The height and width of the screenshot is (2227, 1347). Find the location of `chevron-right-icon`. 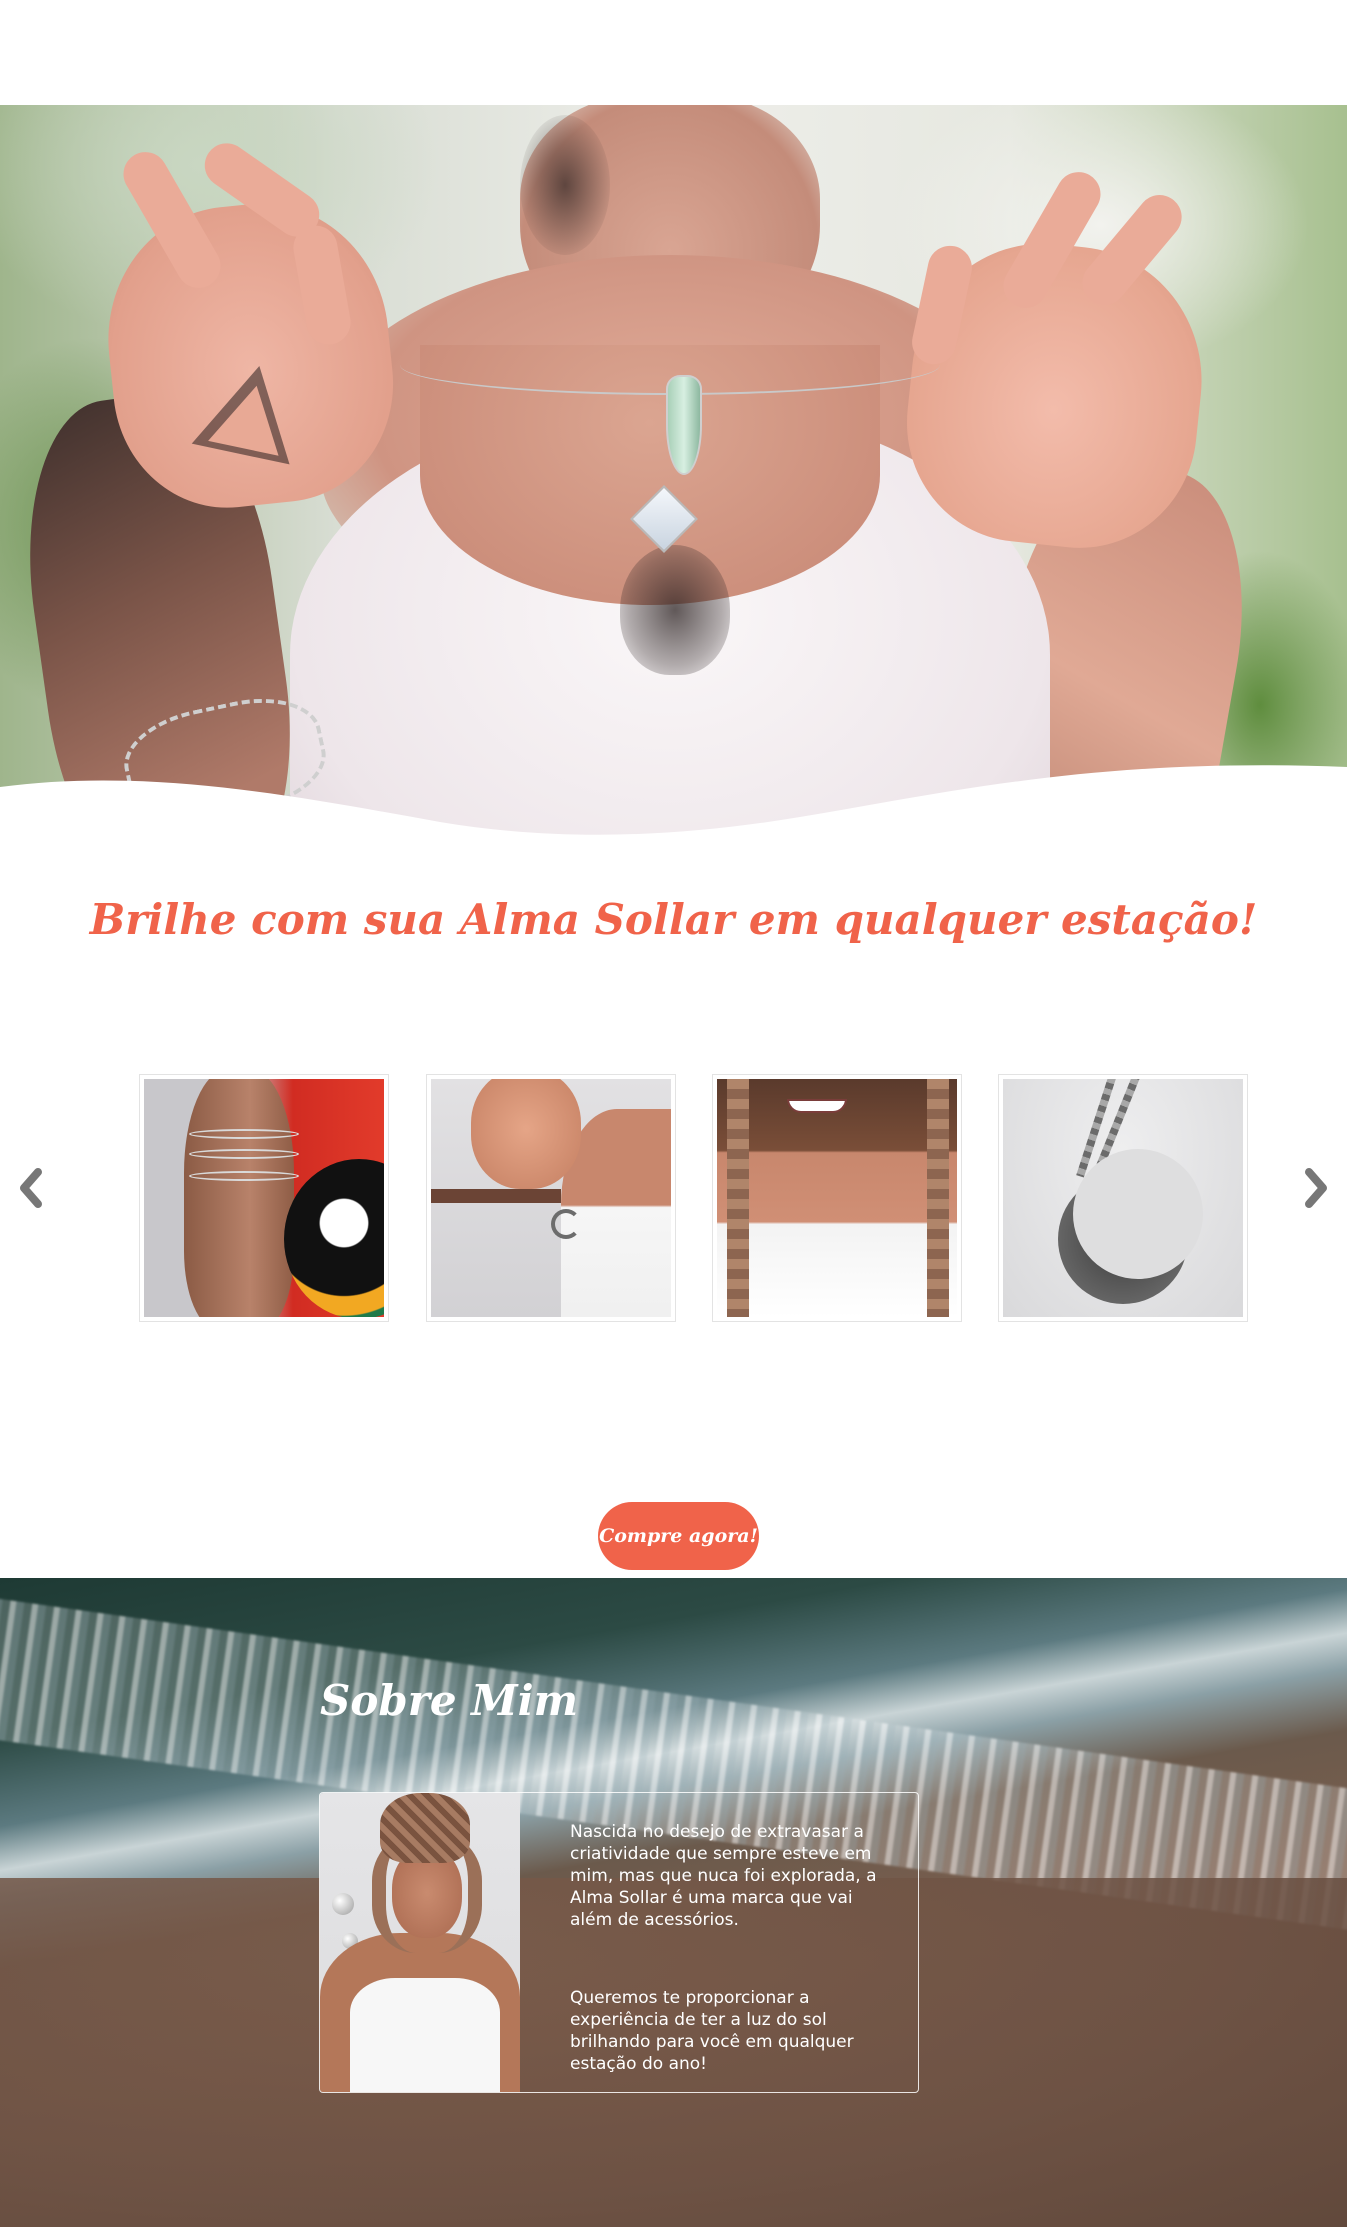

chevron-right-icon is located at coordinates (1316, 1188).